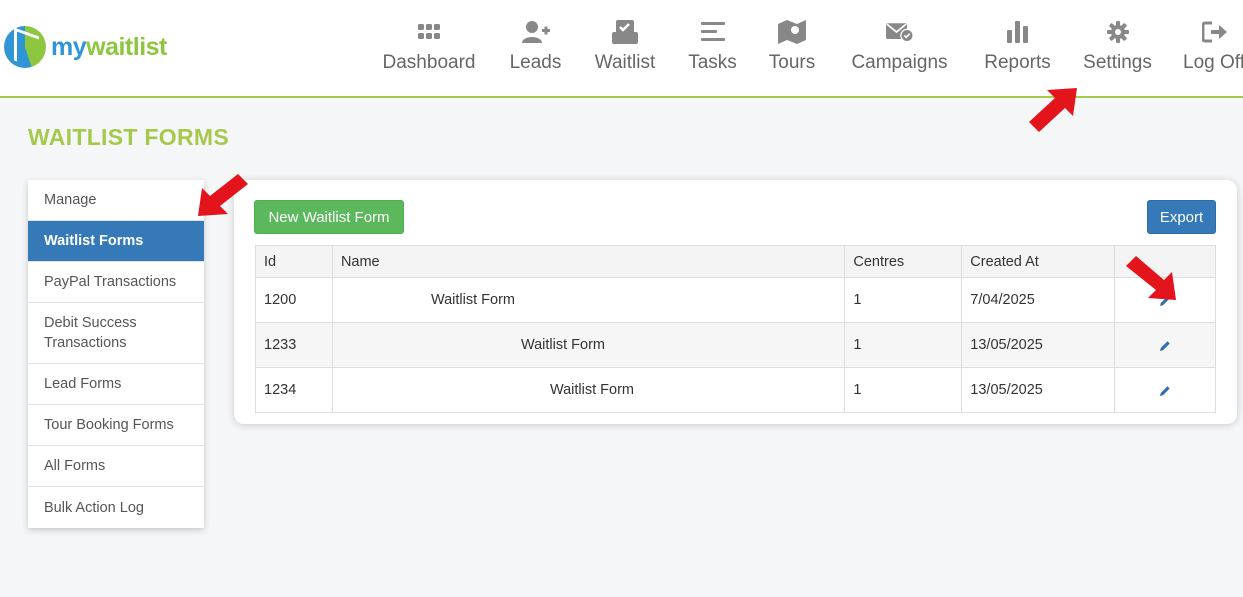 The image size is (1243, 597). I want to click on table-header-row: Id Name Centres Created At, so click(735, 261).